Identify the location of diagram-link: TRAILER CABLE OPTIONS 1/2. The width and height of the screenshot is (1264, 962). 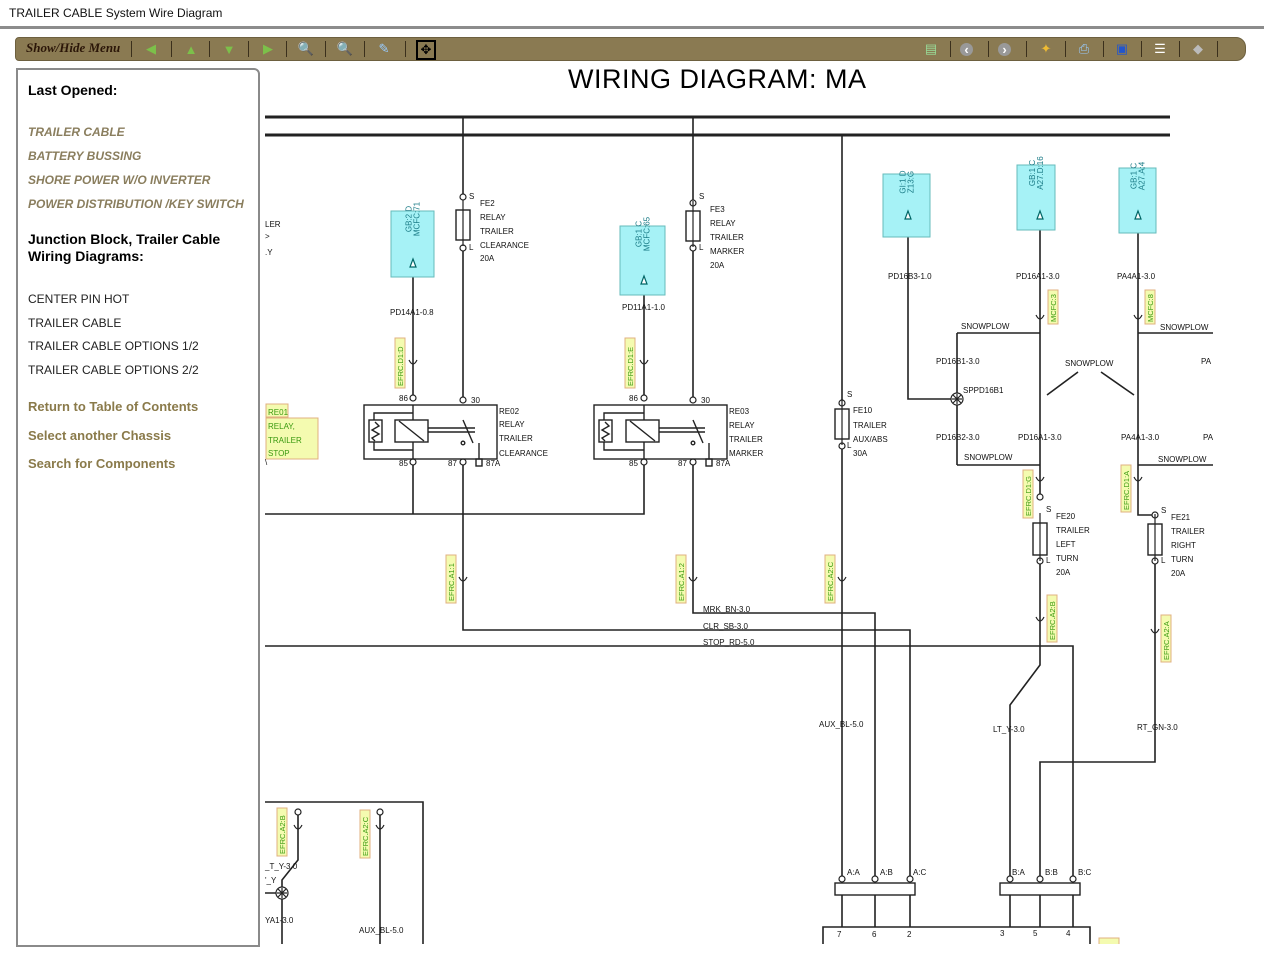
(113, 346).